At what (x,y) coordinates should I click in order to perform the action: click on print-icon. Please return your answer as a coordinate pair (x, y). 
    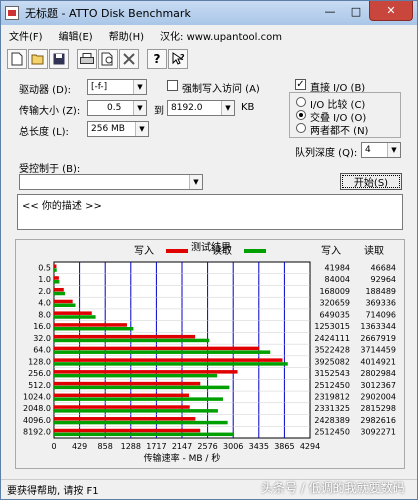
    Looking at the image, I should click on (87, 59).